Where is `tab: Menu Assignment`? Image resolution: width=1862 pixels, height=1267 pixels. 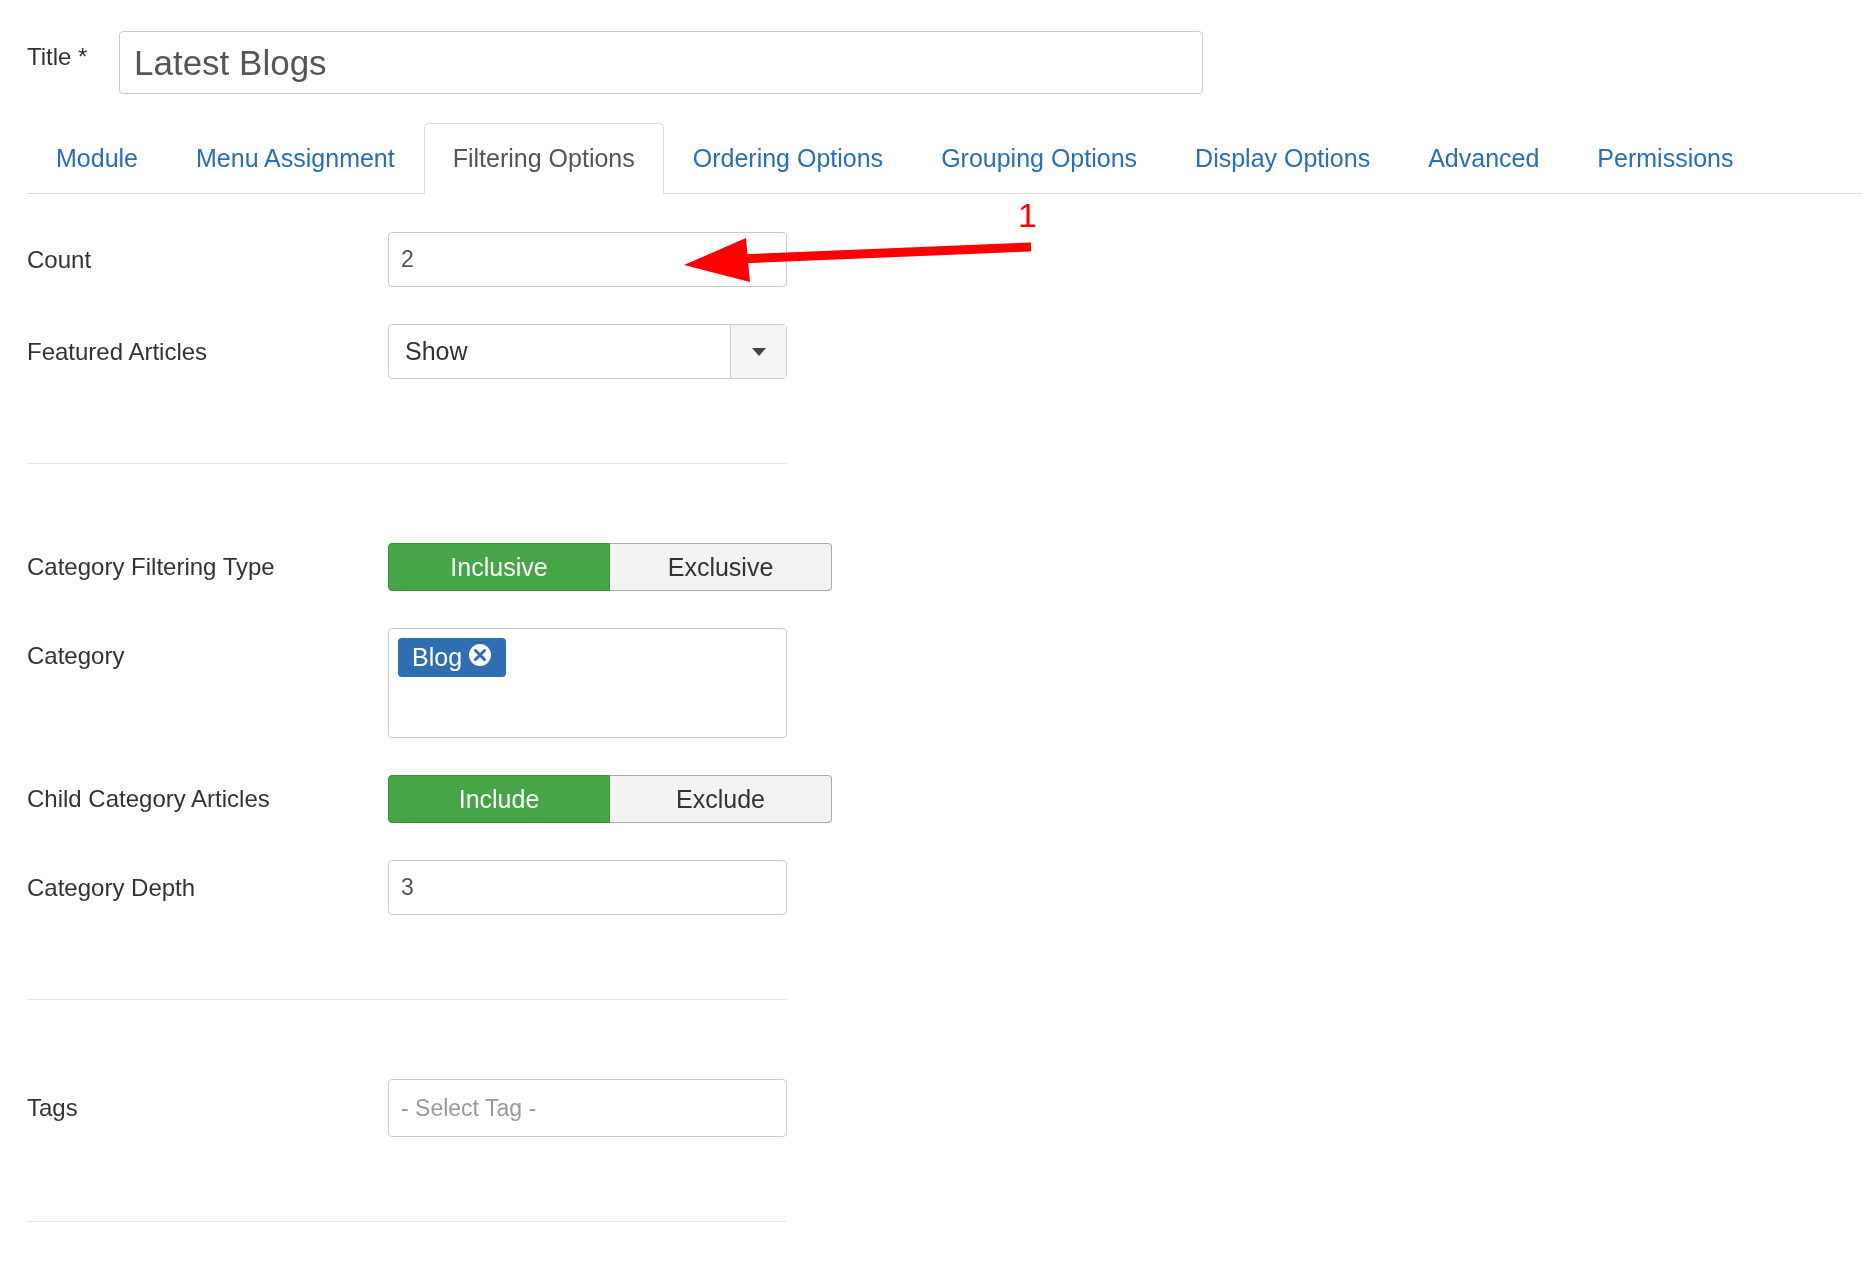 tab: Menu Assignment is located at coordinates (295, 159).